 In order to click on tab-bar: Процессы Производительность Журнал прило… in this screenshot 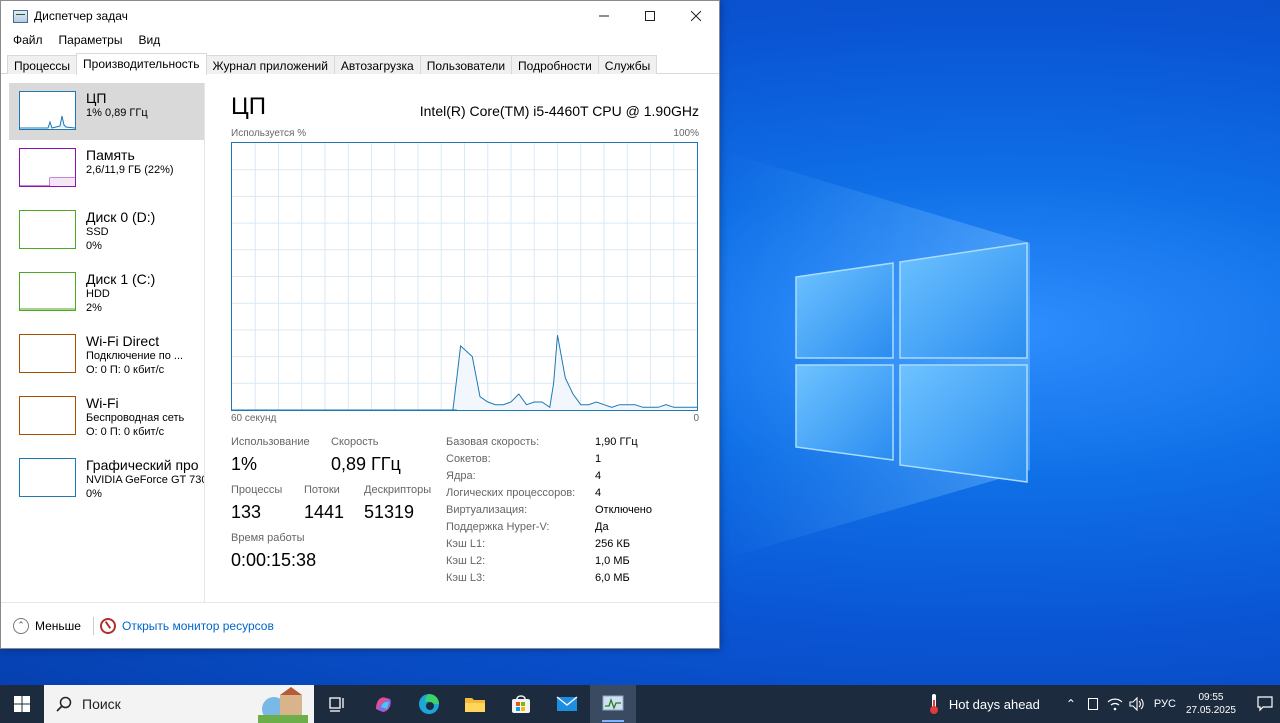, I will do `click(360, 63)`.